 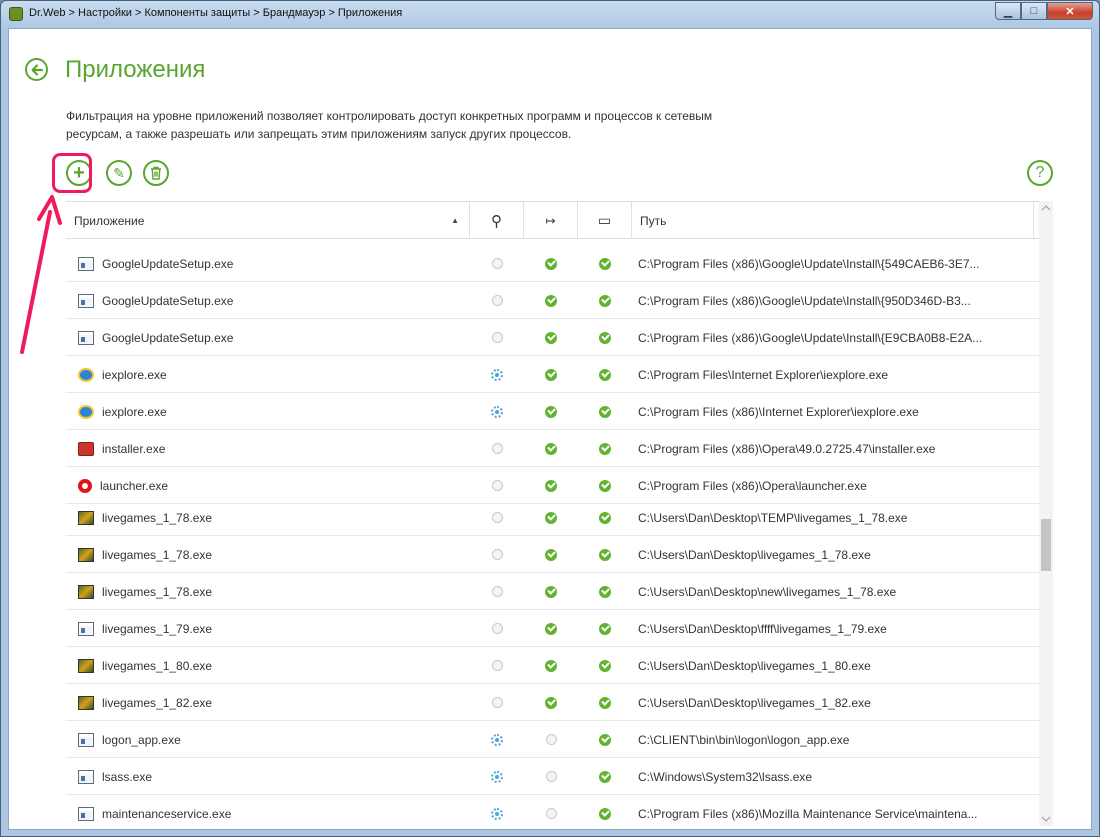 What do you see at coordinates (41, 274) in the screenshot?
I see `annotation-arrow` at bounding box center [41, 274].